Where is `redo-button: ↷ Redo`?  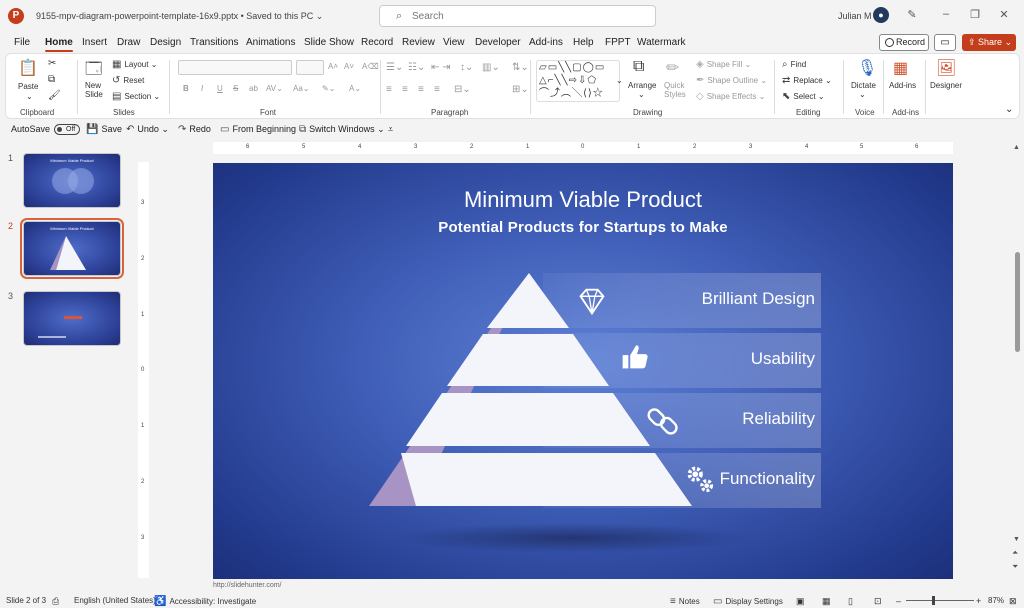 redo-button: ↷ Redo is located at coordinates (194, 129).